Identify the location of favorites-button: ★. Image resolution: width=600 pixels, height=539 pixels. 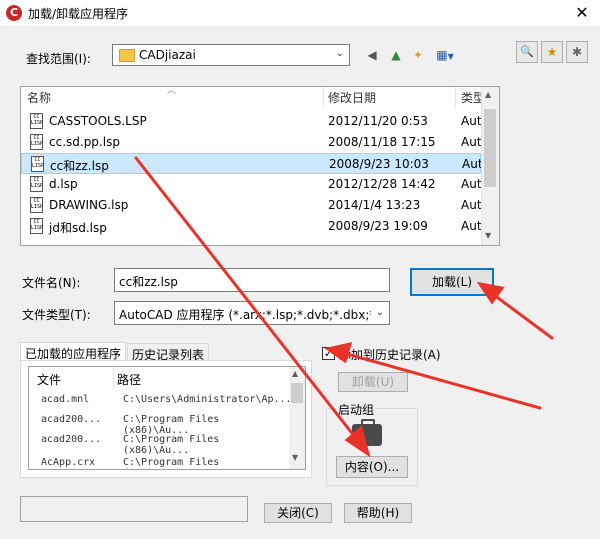
(552, 52).